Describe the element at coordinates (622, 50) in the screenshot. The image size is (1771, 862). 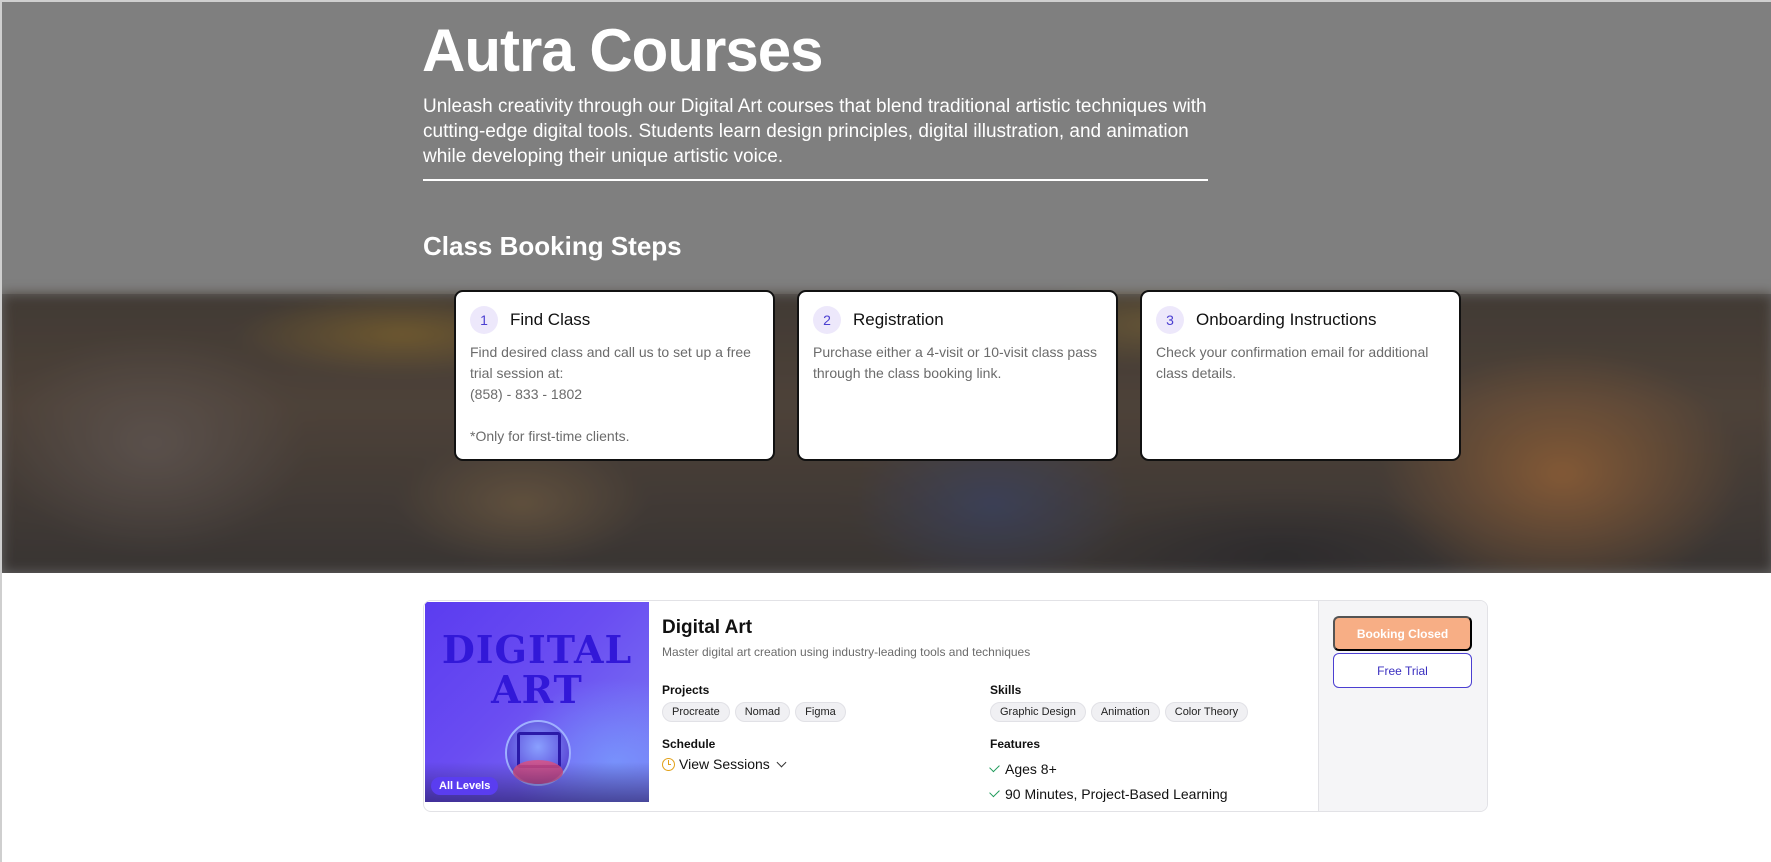
I see `page-title: Autra Courses` at that location.